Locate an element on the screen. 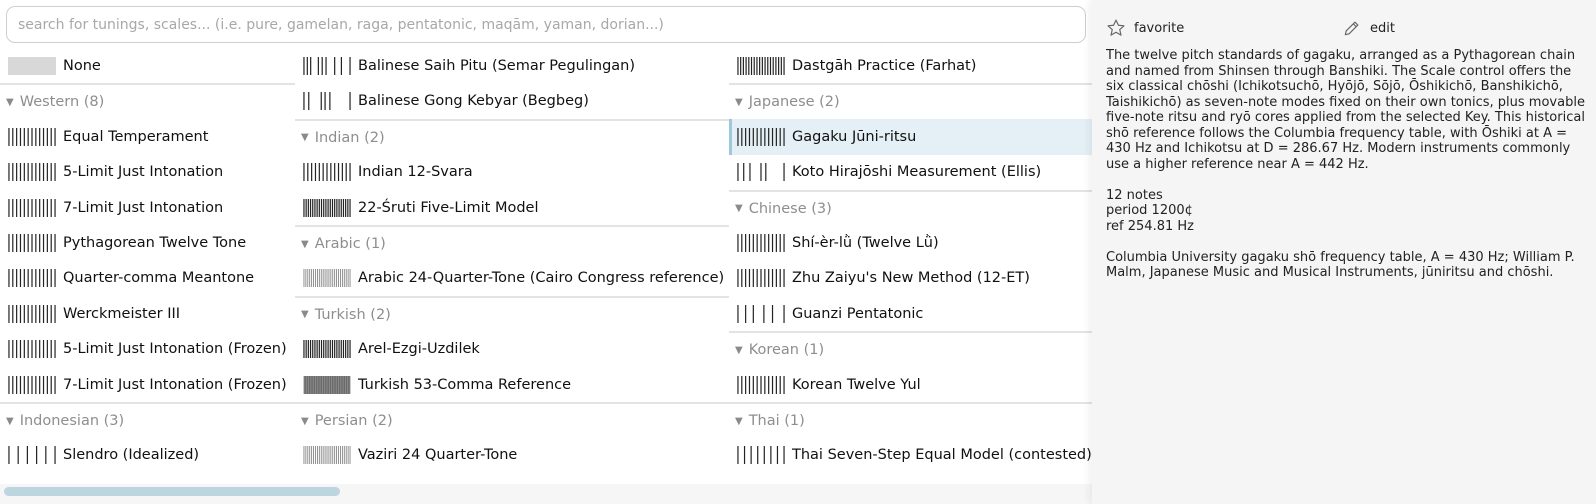 The width and height of the screenshot is (1596, 504). tuning-item: Werckmeister III is located at coordinates (147, 314).